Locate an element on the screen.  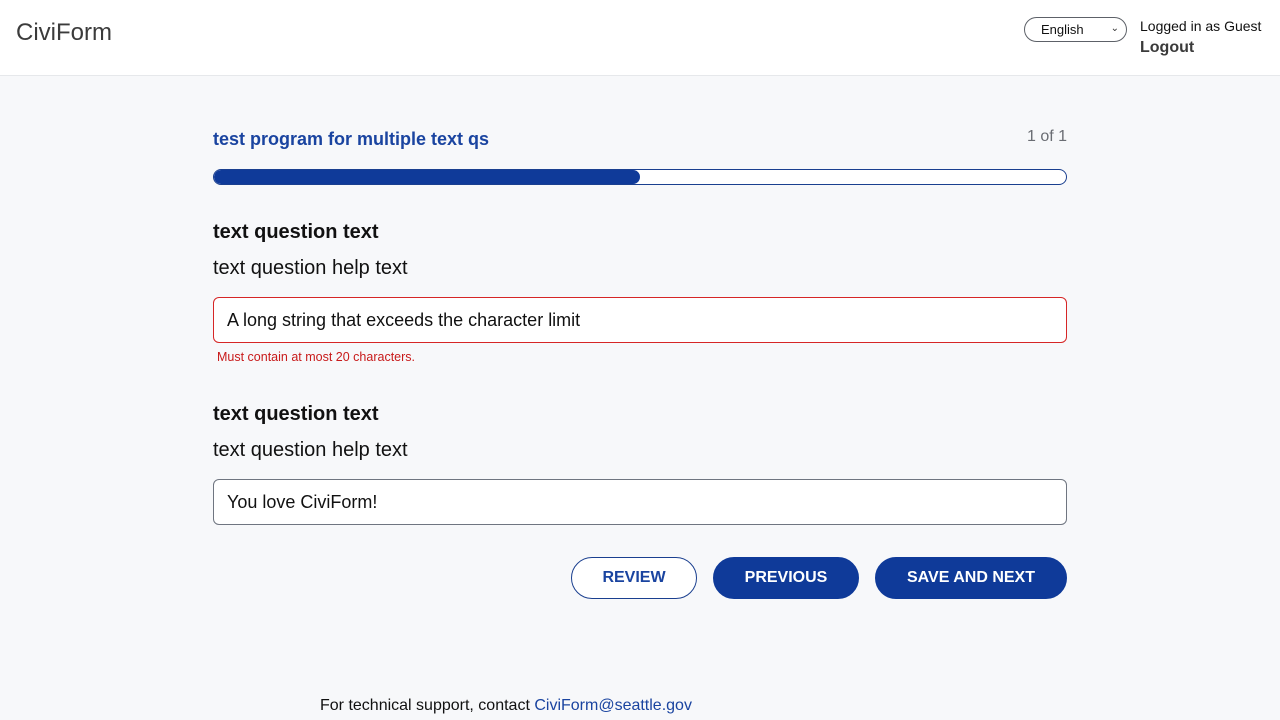
step-count: 1 of 1 is located at coordinates (1046, 136).